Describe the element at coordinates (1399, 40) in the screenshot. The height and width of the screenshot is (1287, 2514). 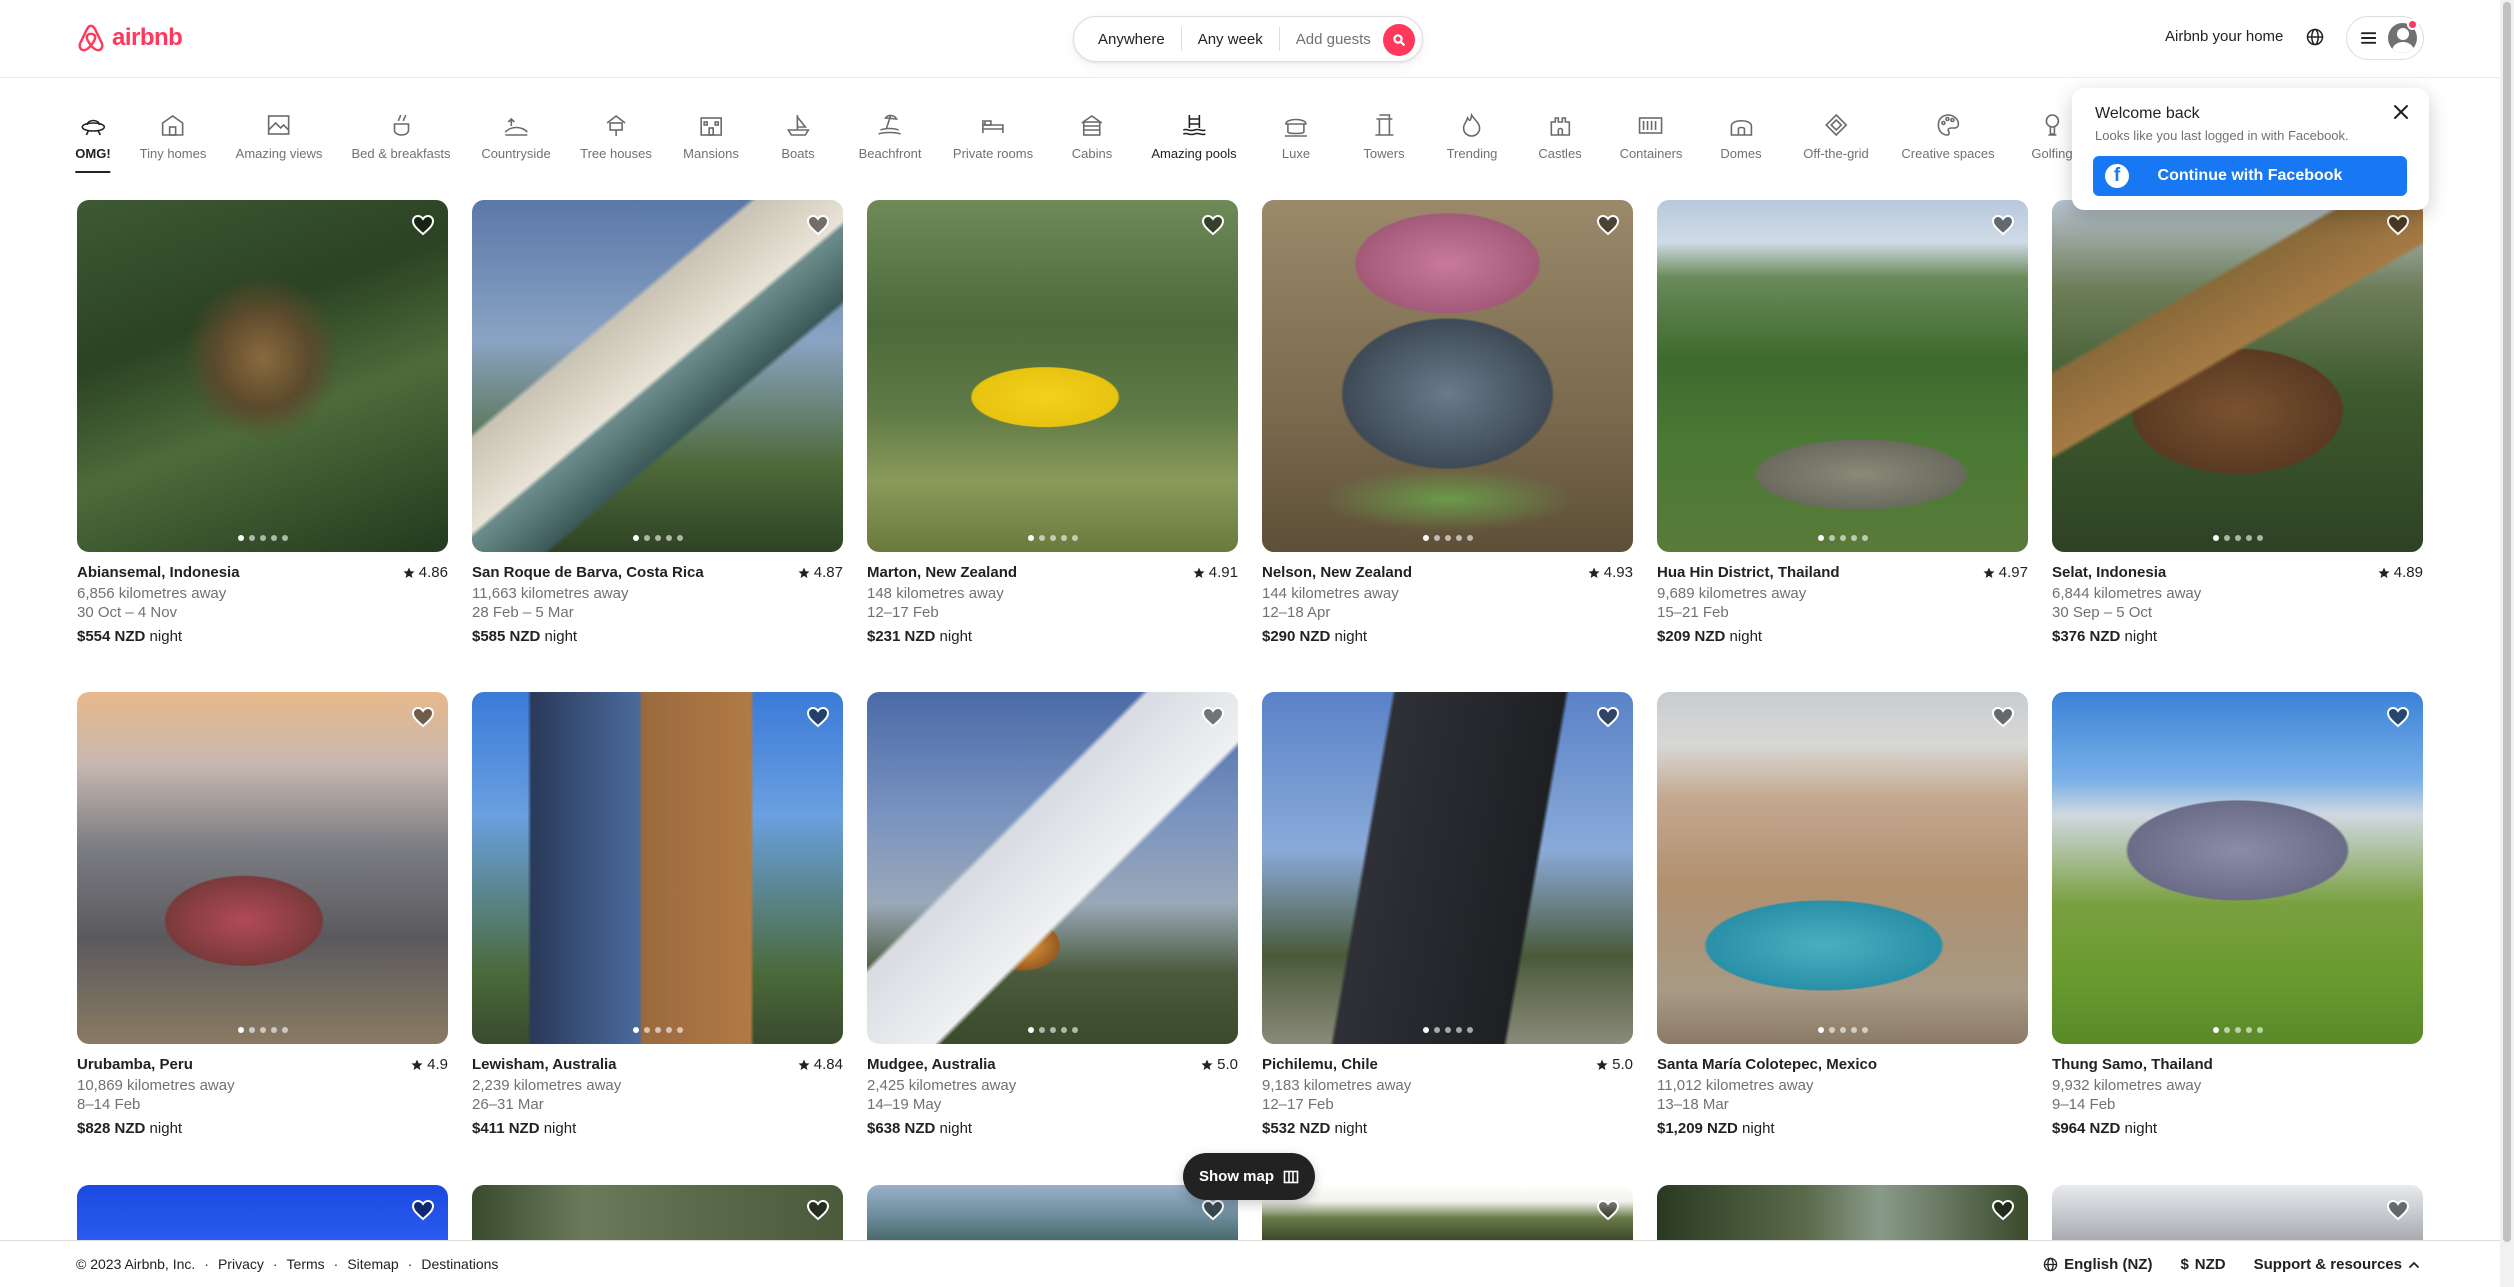
I see `search-button` at that location.